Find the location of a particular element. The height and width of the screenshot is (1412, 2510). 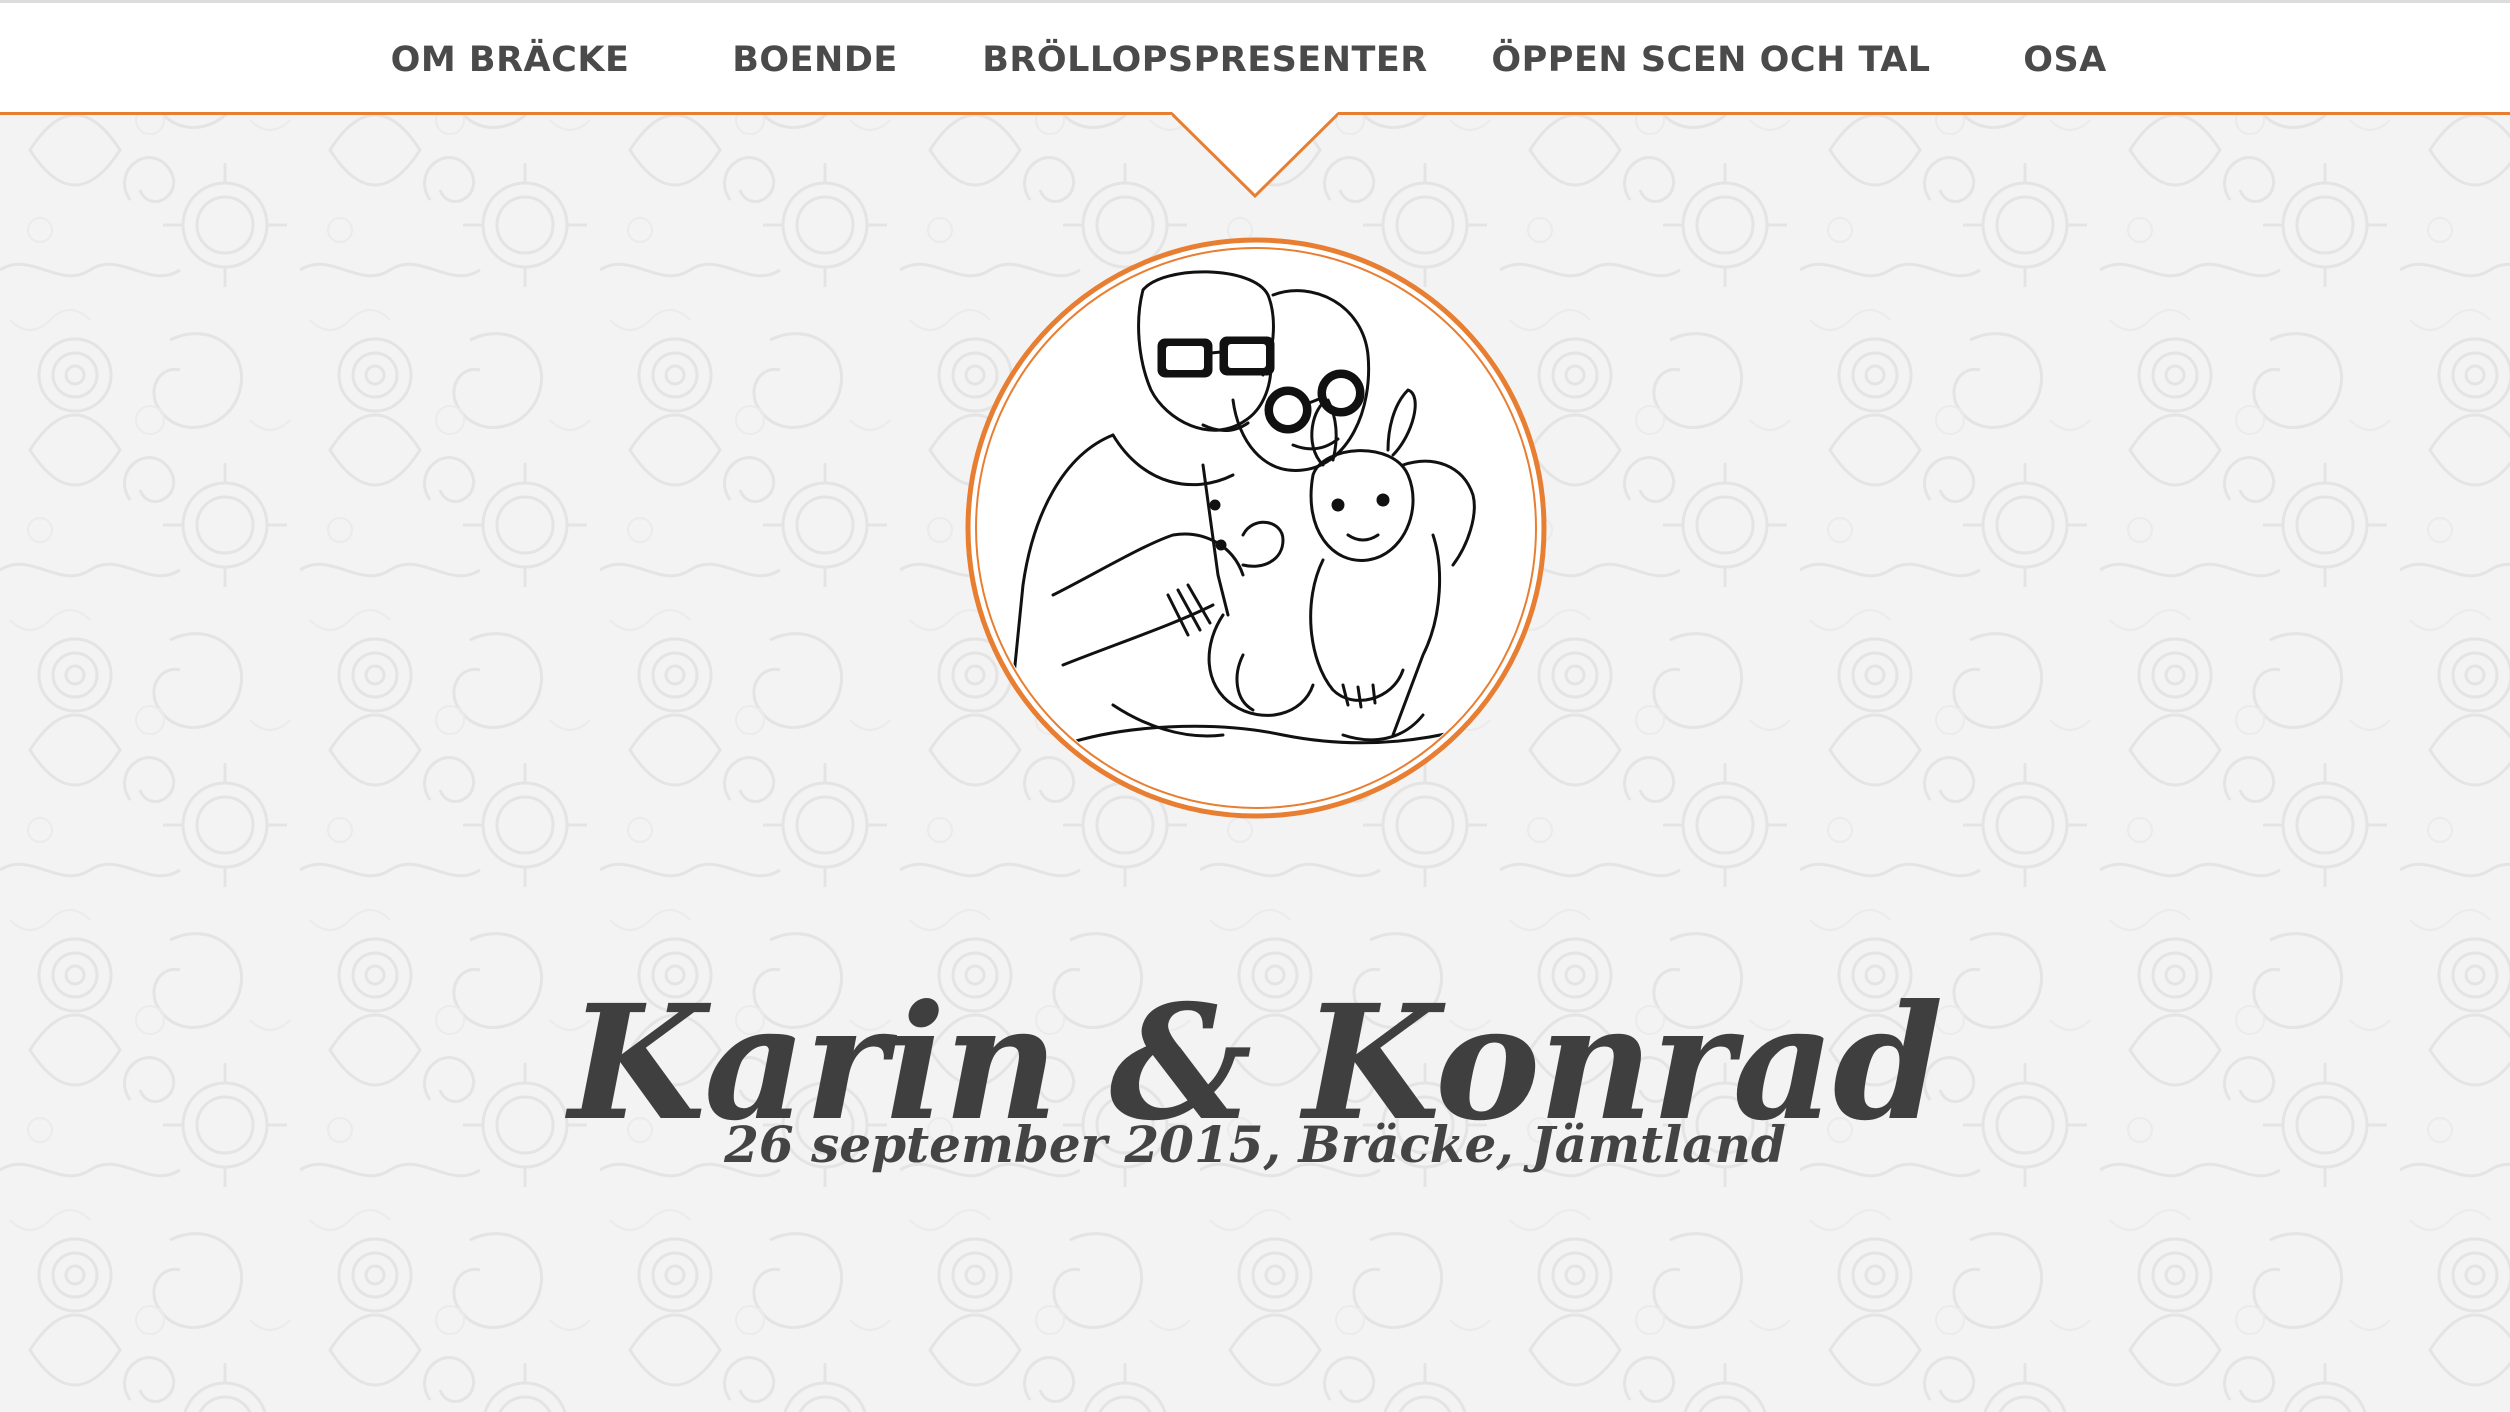

nav-link-brollopspresenter: BRÖLLOPSPRESENTER is located at coordinates (1205, 60).